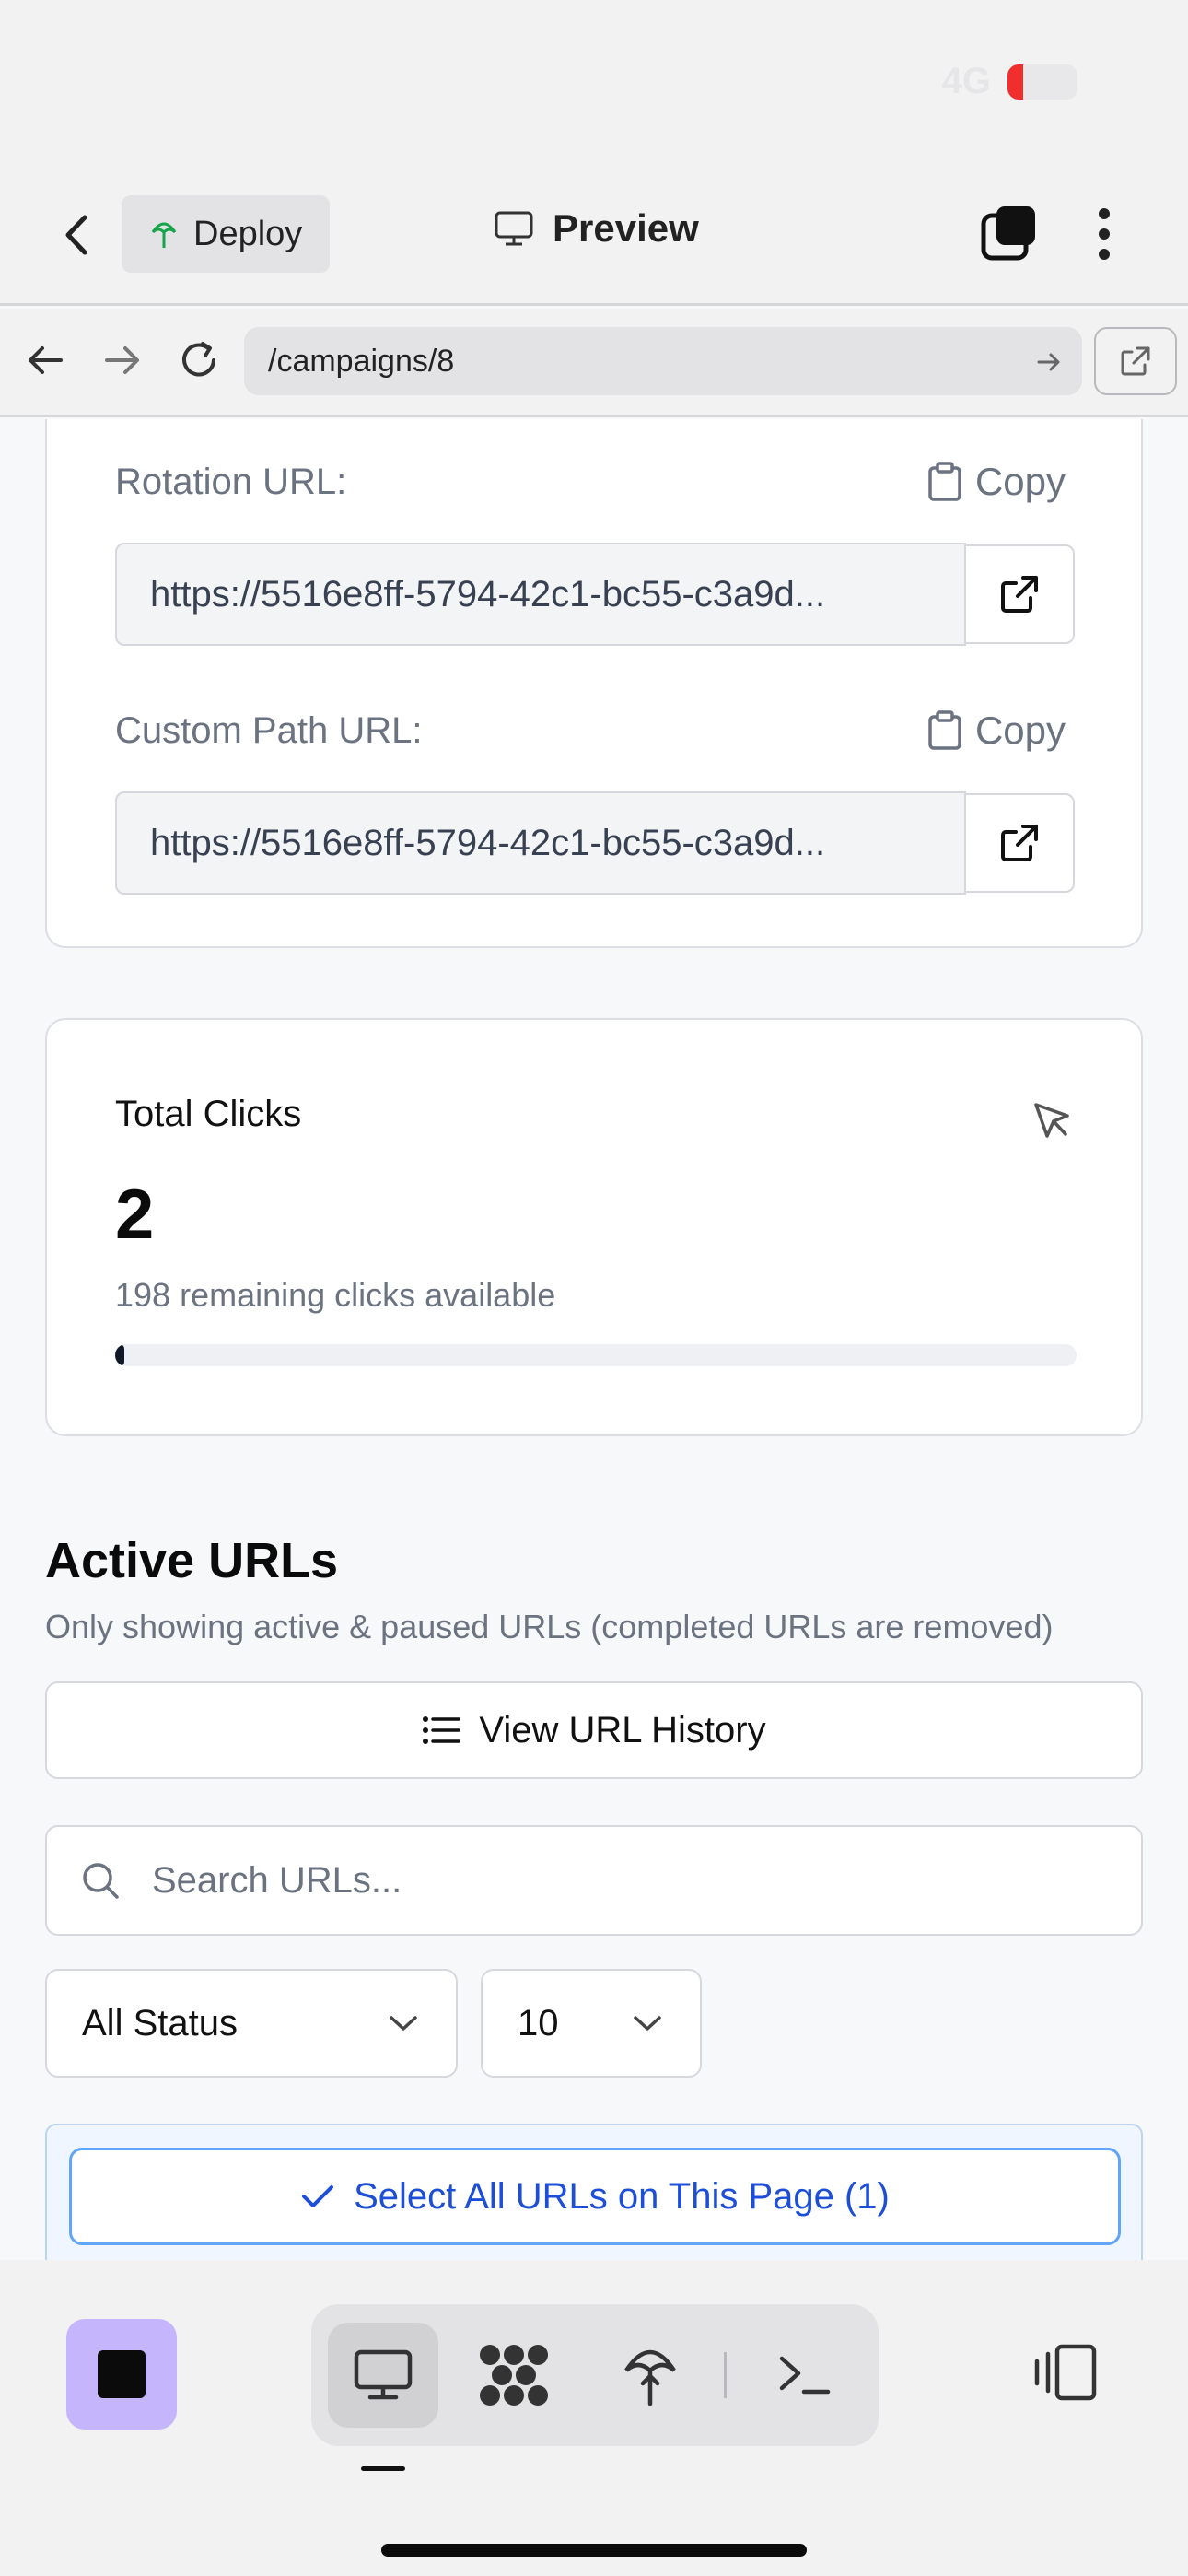 The height and width of the screenshot is (2576, 1188). What do you see at coordinates (1042, 82) in the screenshot?
I see `battery-icon` at bounding box center [1042, 82].